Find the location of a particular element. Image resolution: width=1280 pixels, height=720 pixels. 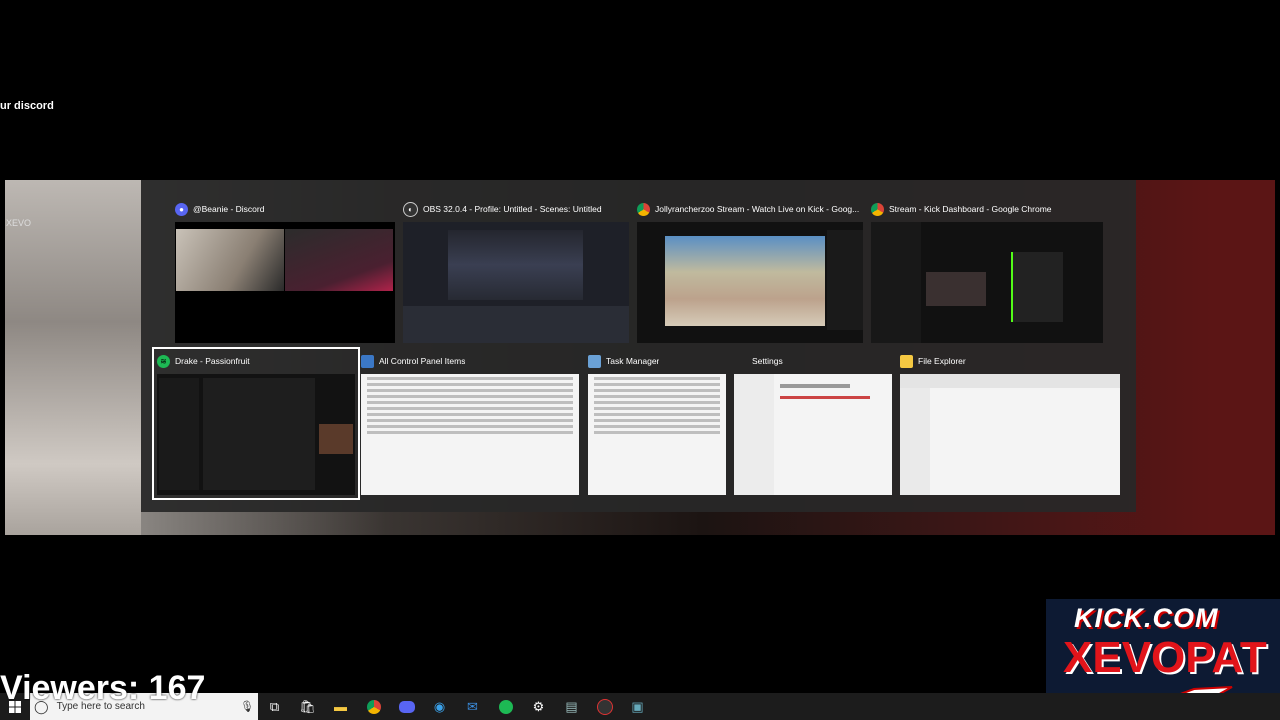

window-title: All Control Panel Items is located at coordinates (422, 361).